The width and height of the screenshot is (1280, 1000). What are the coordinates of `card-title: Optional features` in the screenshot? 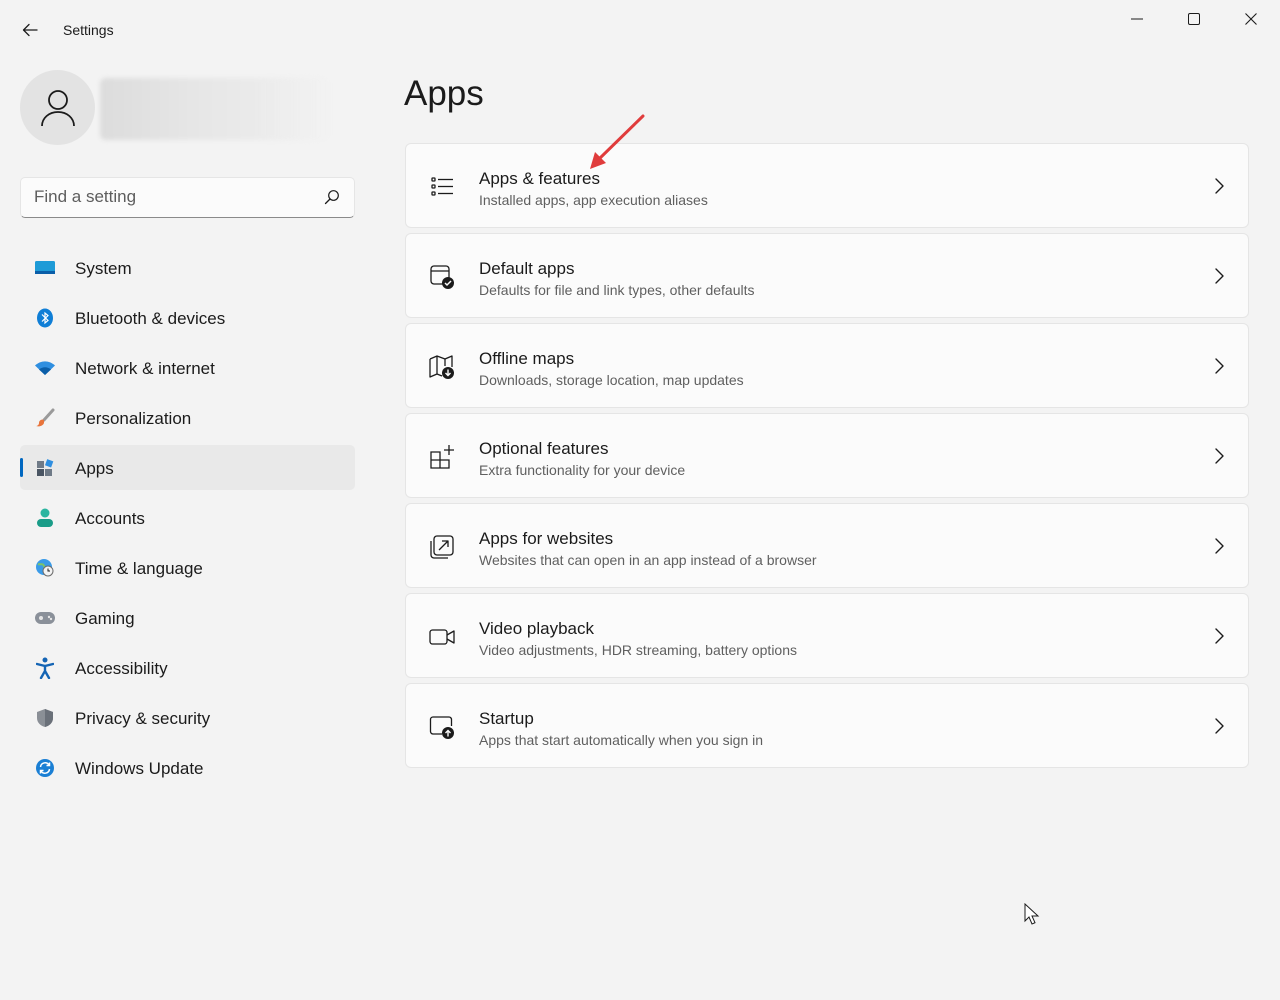 It's located at (544, 448).